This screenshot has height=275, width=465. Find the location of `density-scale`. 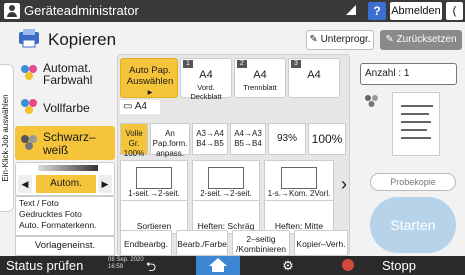

density-scale is located at coordinates (68, 168).